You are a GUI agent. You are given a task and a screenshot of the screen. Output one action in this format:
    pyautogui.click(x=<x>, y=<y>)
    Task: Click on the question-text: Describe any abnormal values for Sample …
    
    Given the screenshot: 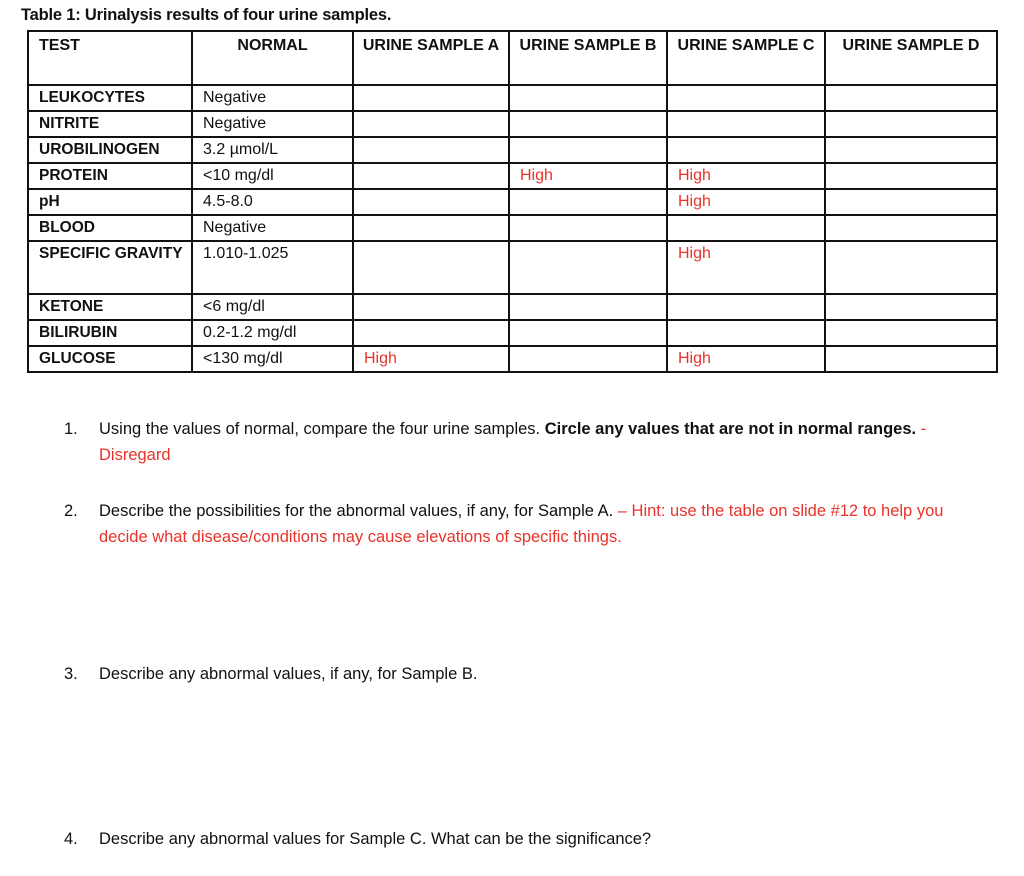 What is the action you would take?
    pyautogui.click(x=375, y=839)
    